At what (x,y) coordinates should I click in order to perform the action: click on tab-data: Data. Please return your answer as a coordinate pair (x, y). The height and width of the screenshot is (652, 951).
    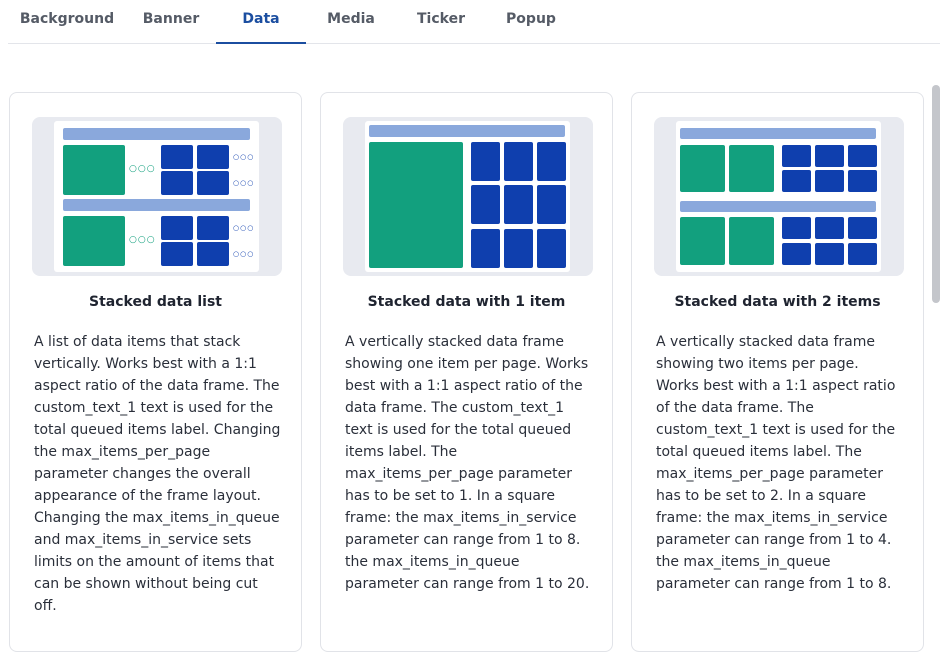
    Looking at the image, I should click on (261, 22).